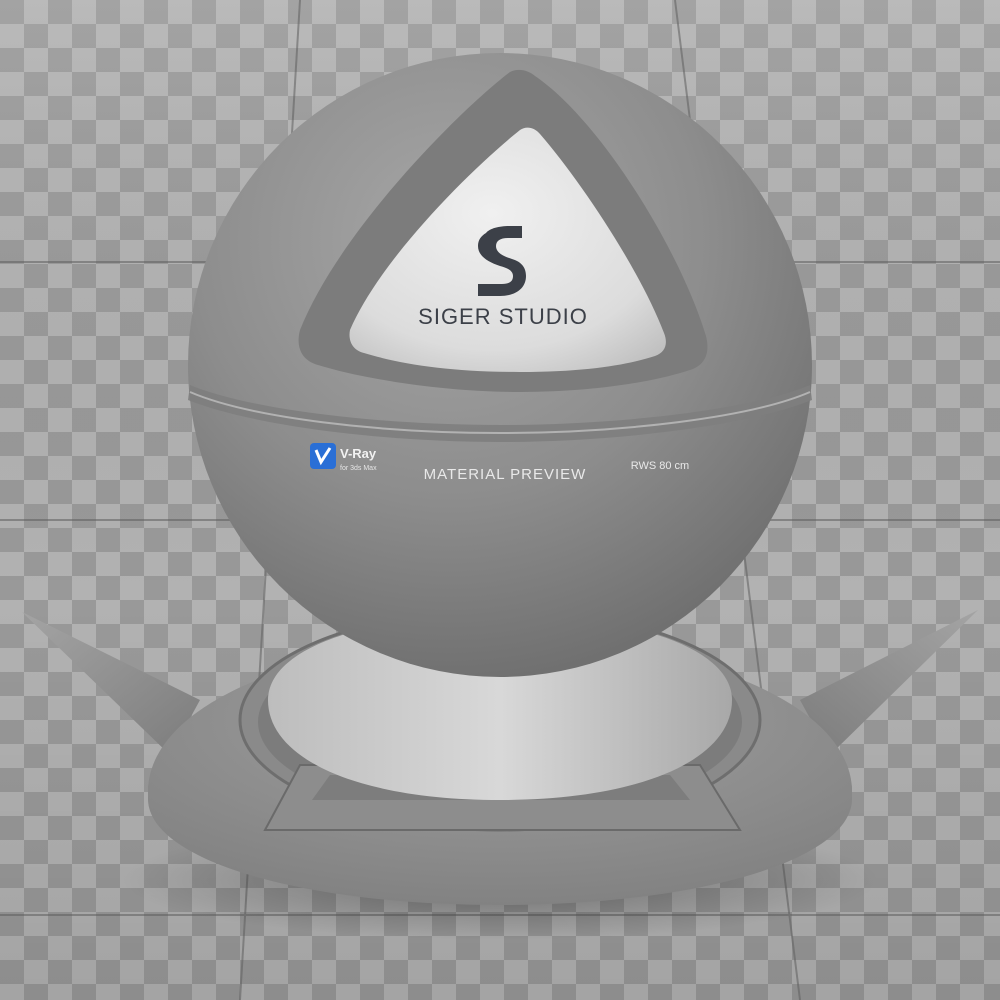 The height and width of the screenshot is (1000, 1000). What do you see at coordinates (505, 474) in the screenshot?
I see `material-preview-label: MATERIAL PREVIEW` at bounding box center [505, 474].